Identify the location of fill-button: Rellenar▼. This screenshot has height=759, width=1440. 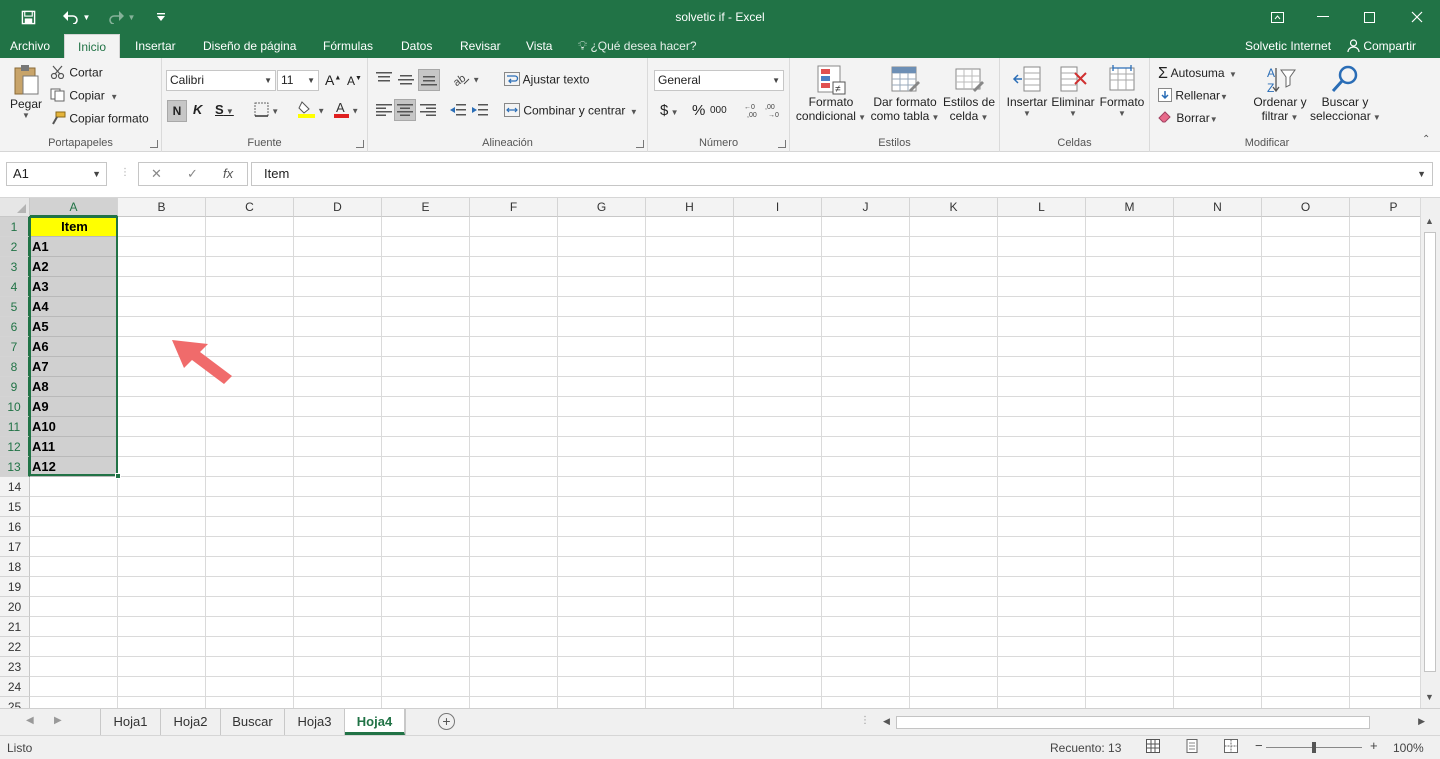
(1193, 96).